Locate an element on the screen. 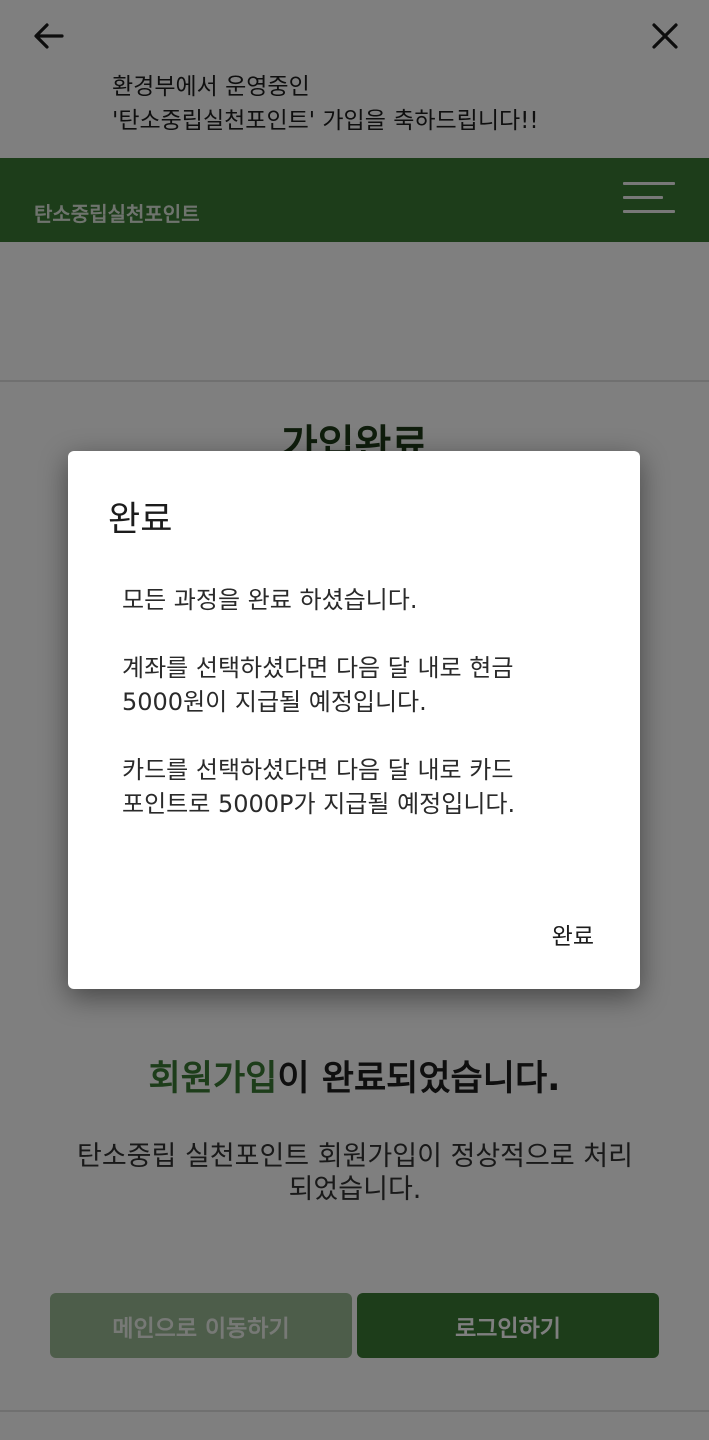 The width and height of the screenshot is (709, 1440). dialog-text-line: 계좌를 선택하셨다면 다음 달 내로 현금 is located at coordinates (318, 668).